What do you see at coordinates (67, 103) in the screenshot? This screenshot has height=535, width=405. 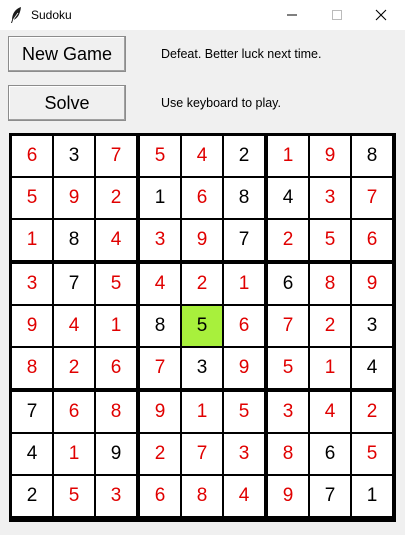 I see `solve-button: Solve` at bounding box center [67, 103].